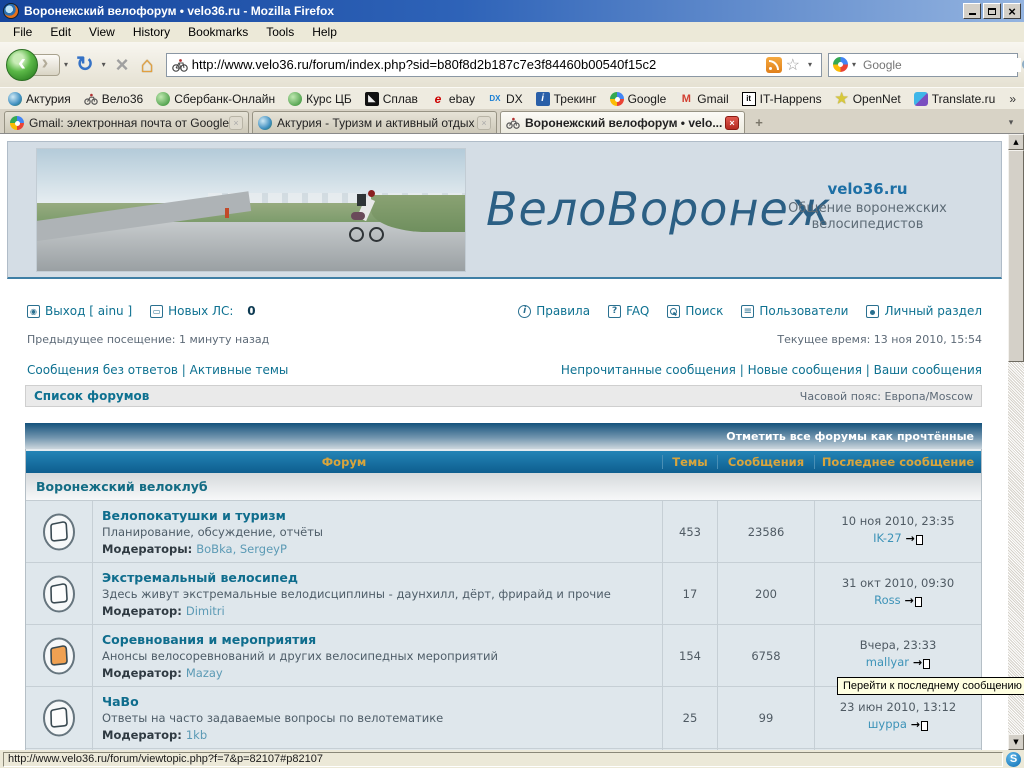 The height and width of the screenshot is (768, 1024). I want to click on back-button, so click(22, 64).